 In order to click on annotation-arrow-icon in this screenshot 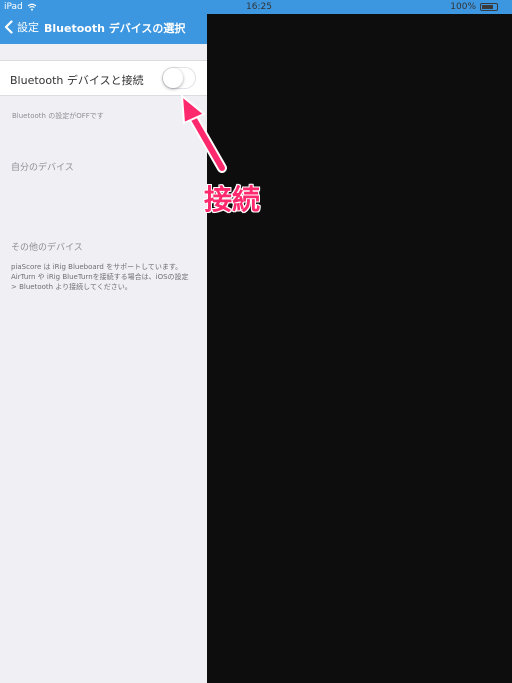, I will do `click(204, 134)`.